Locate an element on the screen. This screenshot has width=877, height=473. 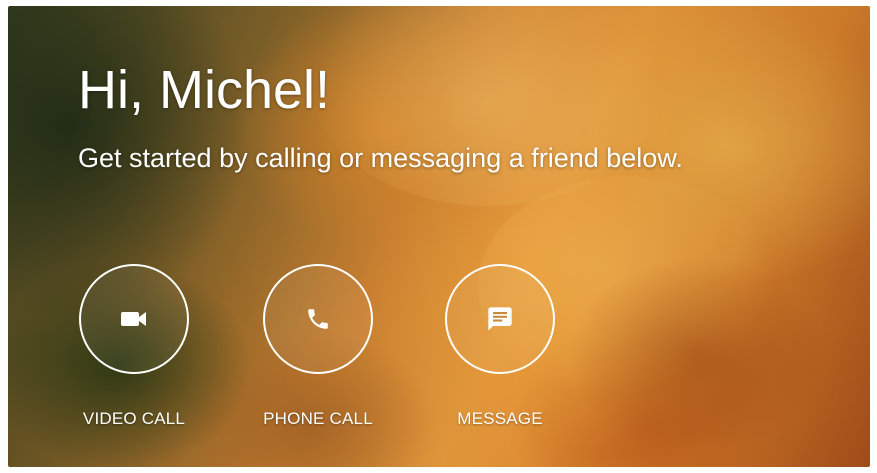
phone-icon is located at coordinates (318, 319).